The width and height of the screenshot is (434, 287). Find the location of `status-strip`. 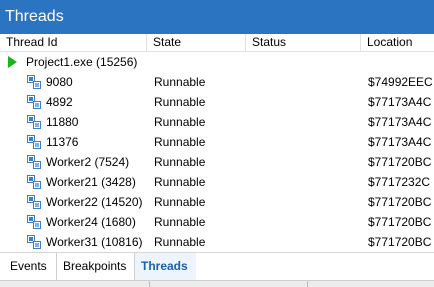

status-strip is located at coordinates (217, 283).